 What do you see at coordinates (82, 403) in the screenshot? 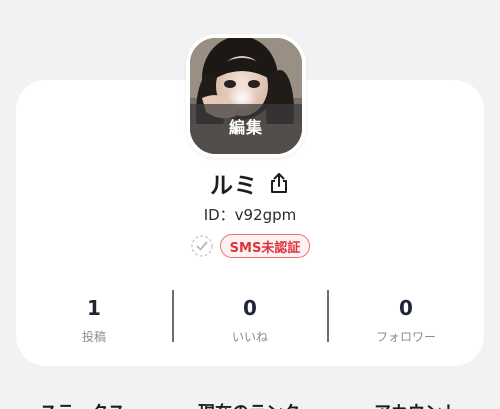
I see `tab-status: ステータス` at bounding box center [82, 403].